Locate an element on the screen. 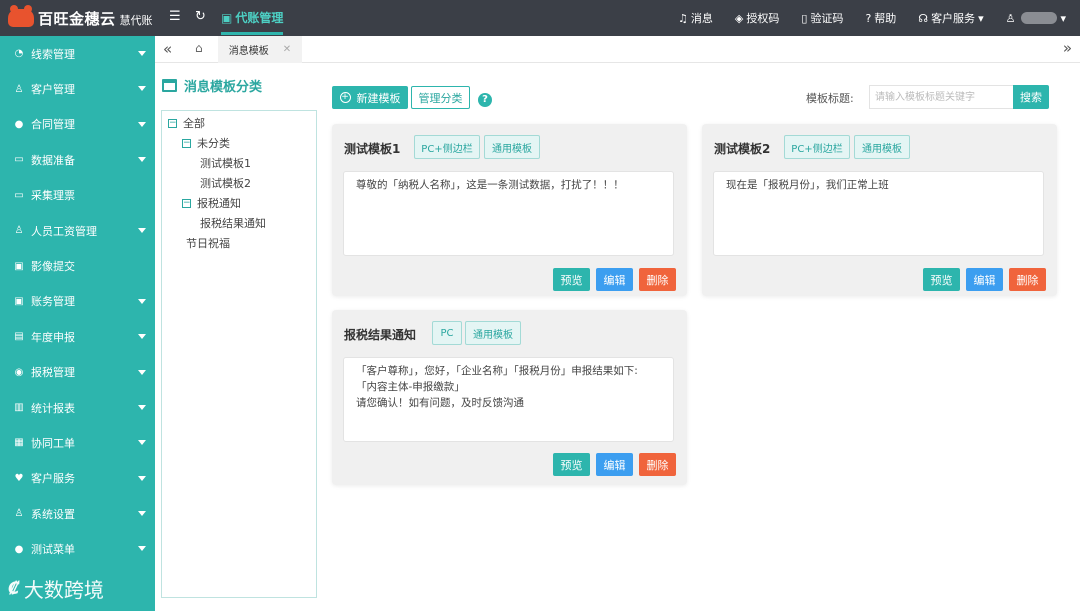 Image resolution: width=1080 pixels, height=611 pixels. tree-node: − 全部 is located at coordinates (239, 124).